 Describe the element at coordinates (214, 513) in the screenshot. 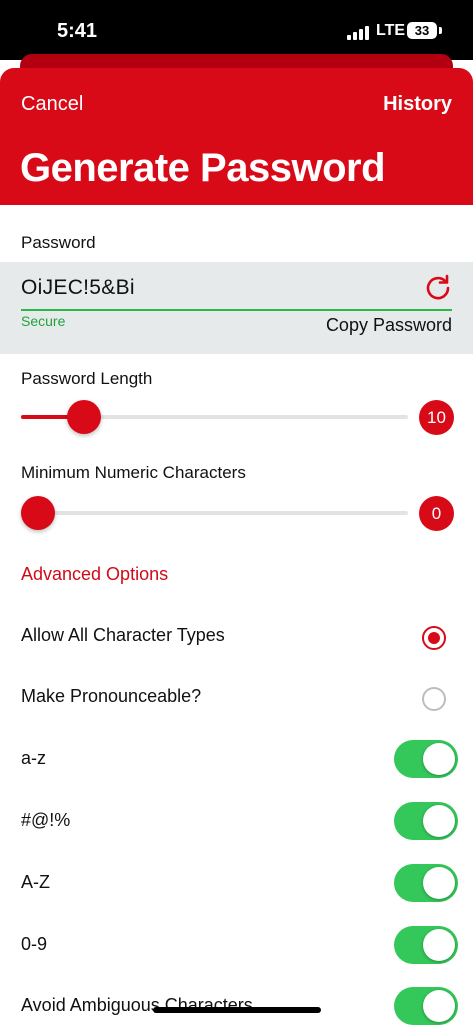

I see `numeric-chars-slider` at that location.